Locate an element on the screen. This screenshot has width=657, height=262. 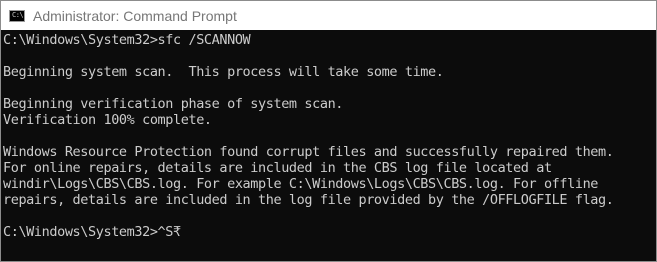
console-line-verification-complete: Verification 100% complete. is located at coordinates (107, 120).